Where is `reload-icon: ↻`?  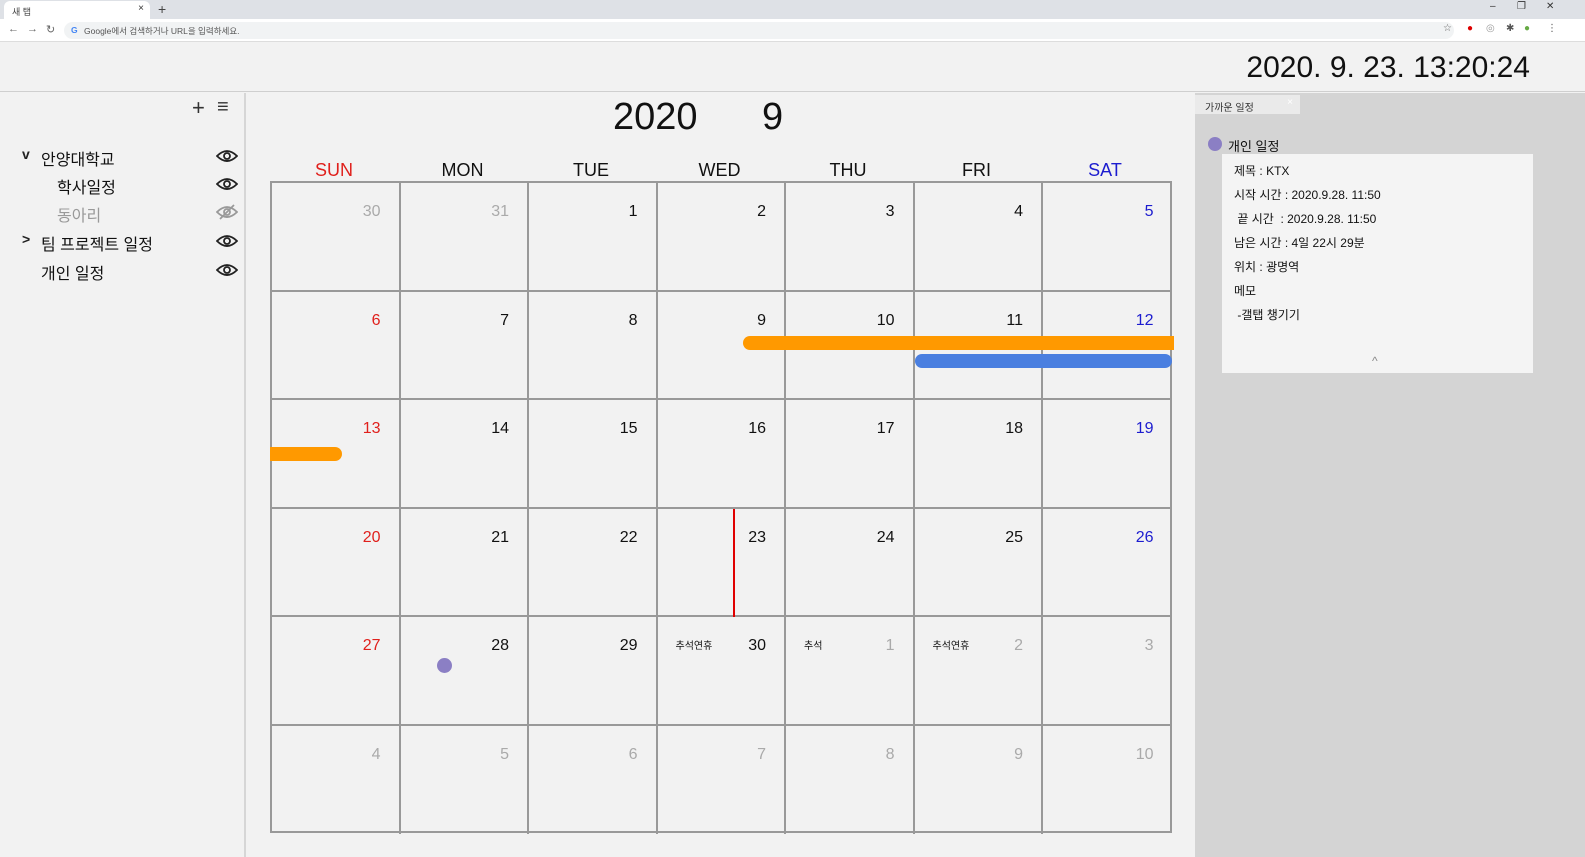
reload-icon: ↻ is located at coordinates (50, 29).